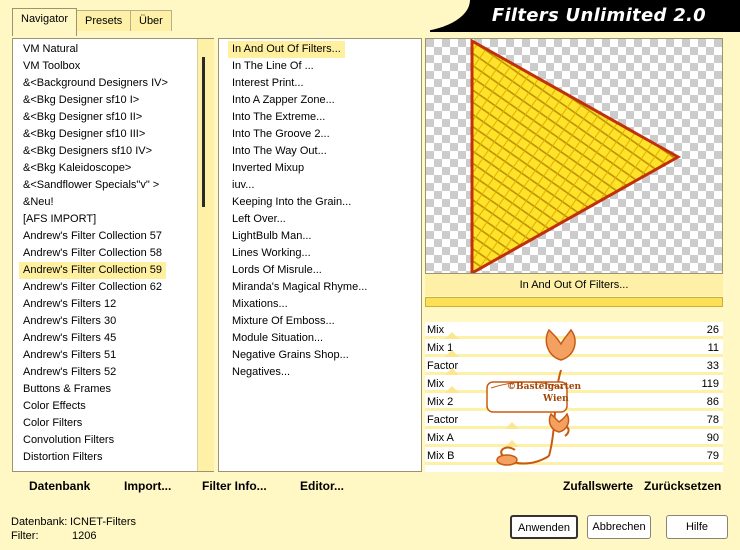 The width and height of the screenshot is (740, 550). I want to click on random-values-link: Zufallswerte, so click(598, 486).